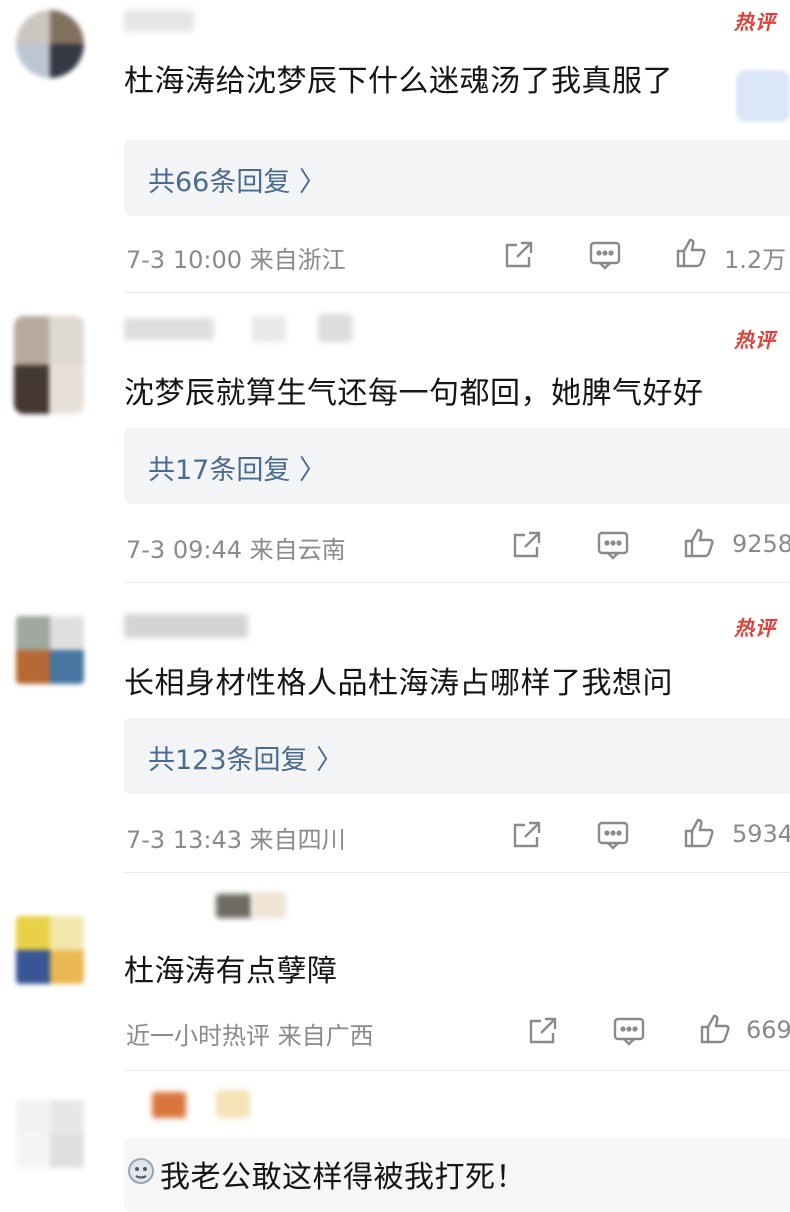  I want to click on vip-badge-icon, so click(763, 96).